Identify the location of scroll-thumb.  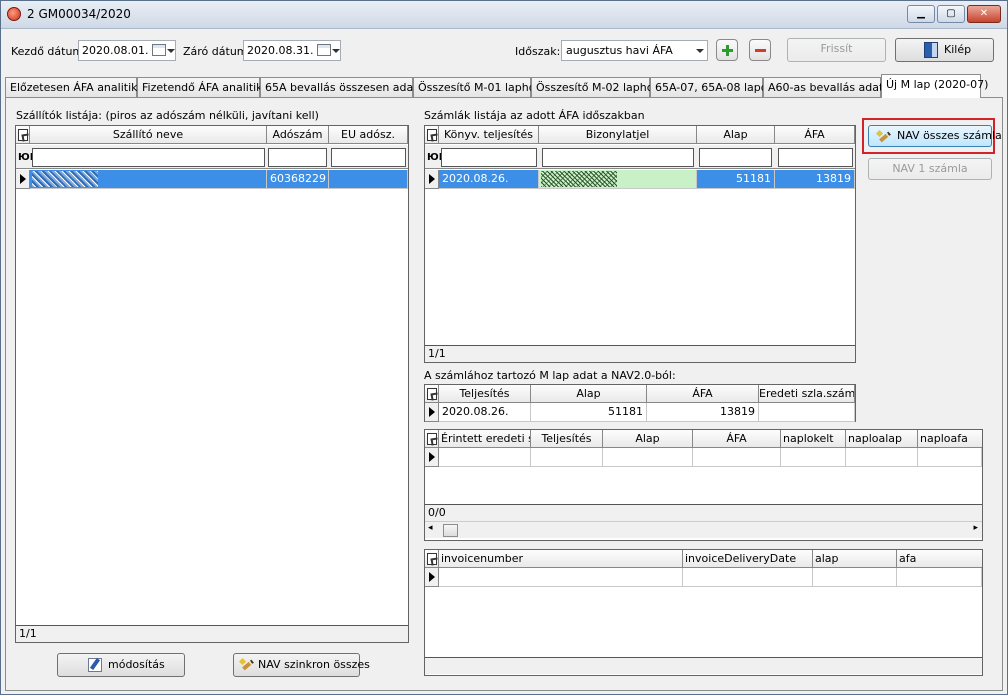
(450, 530).